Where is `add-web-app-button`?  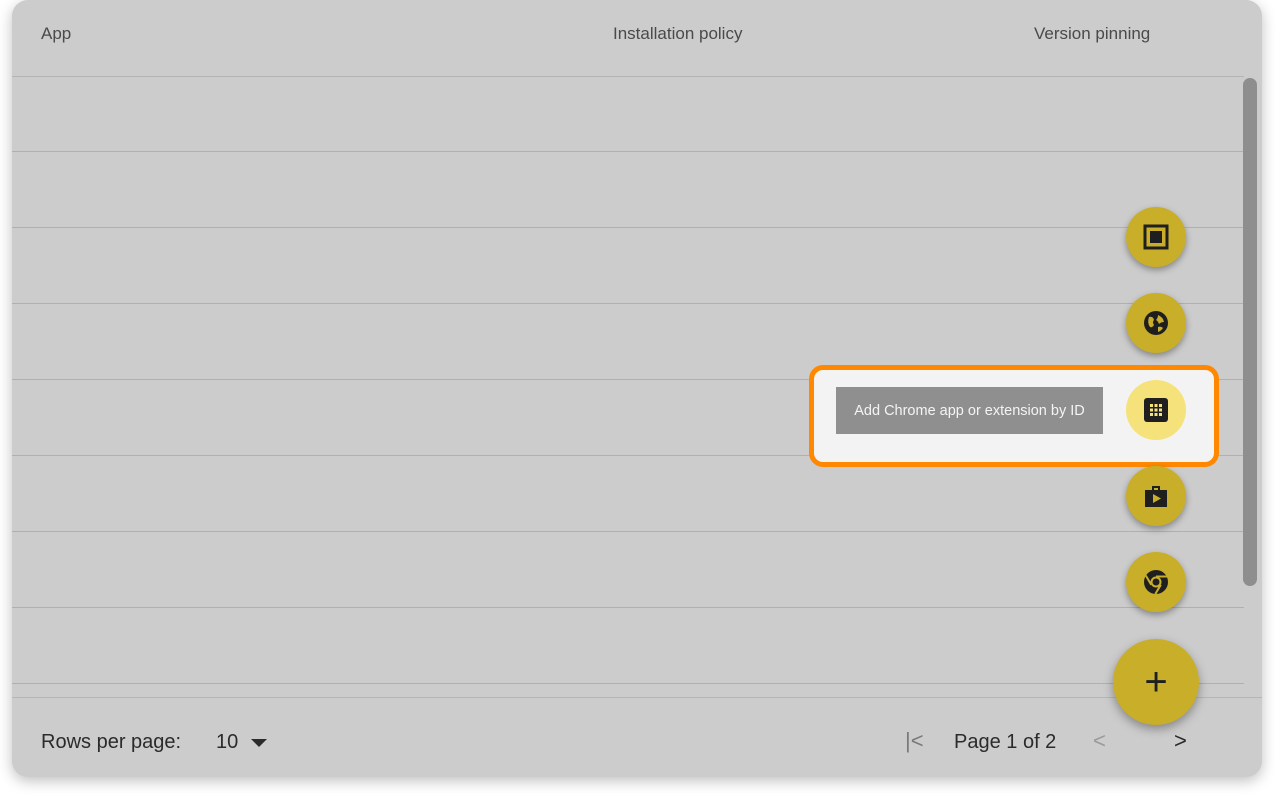 add-web-app-button is located at coordinates (1156, 323).